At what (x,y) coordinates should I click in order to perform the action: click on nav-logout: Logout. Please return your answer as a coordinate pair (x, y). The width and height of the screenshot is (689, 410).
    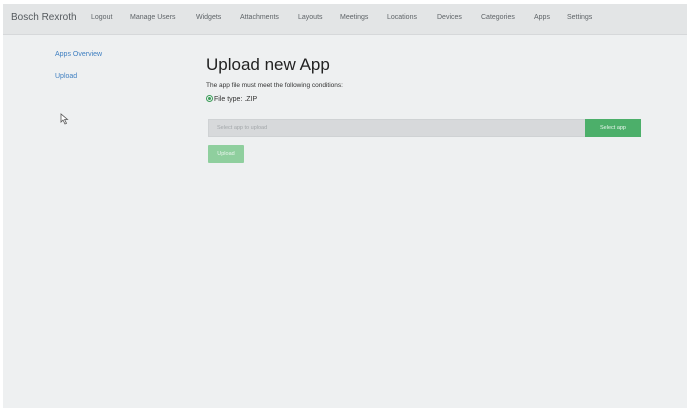
    Looking at the image, I should click on (101, 17).